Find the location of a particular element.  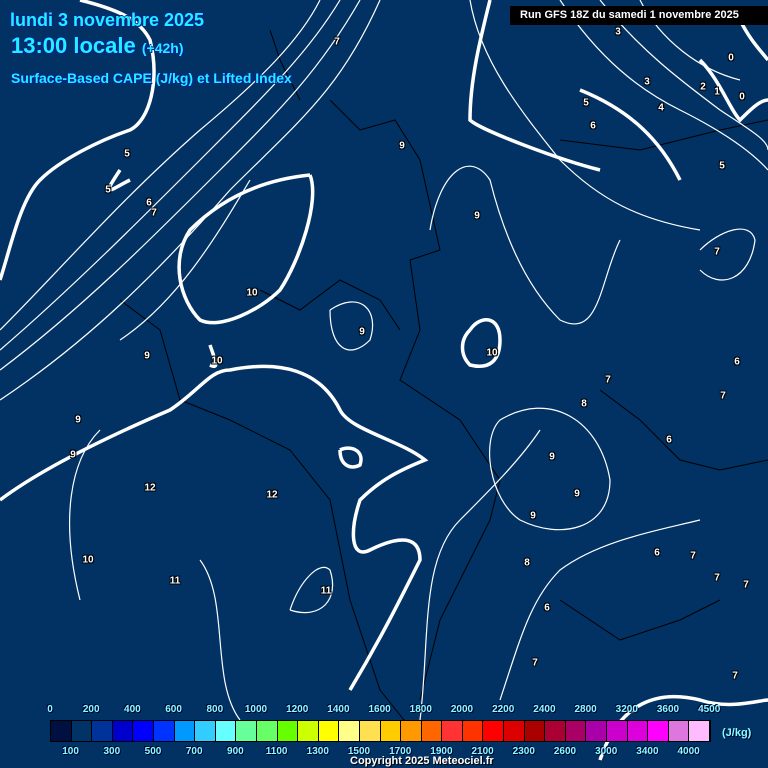

scale-threshold: 3000 is located at coordinates (606, 751).